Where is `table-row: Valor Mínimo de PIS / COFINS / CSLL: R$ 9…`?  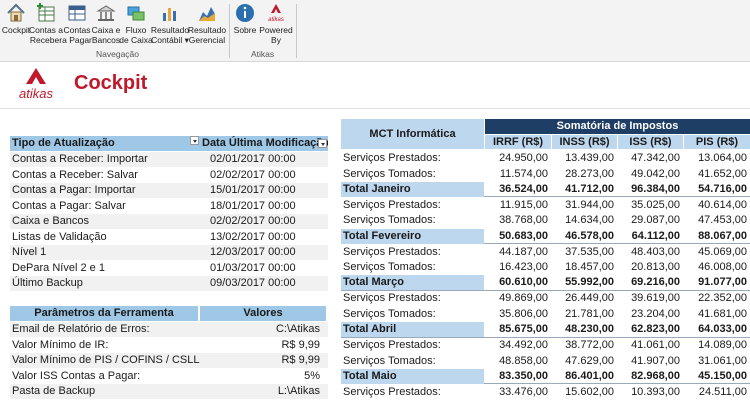
table-row: Valor Mínimo de PIS / COFINS / CSLL: R$ 9… is located at coordinates (169, 360).